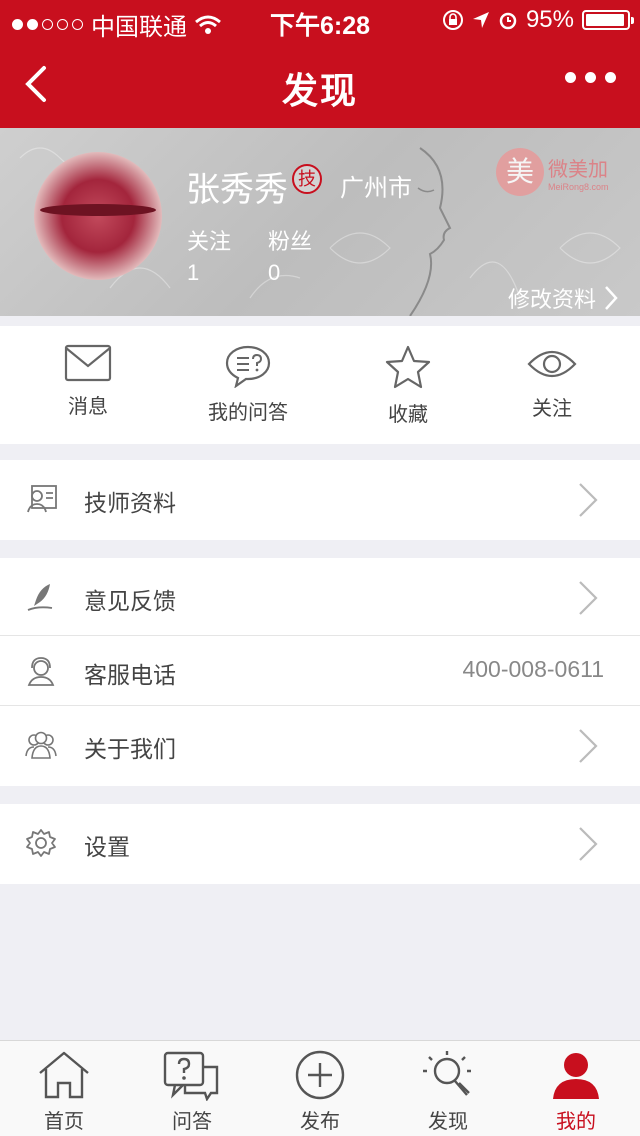 The height and width of the screenshot is (1136, 640). Describe the element at coordinates (320, 1122) in the screenshot. I see `tab-label: 发布` at that location.